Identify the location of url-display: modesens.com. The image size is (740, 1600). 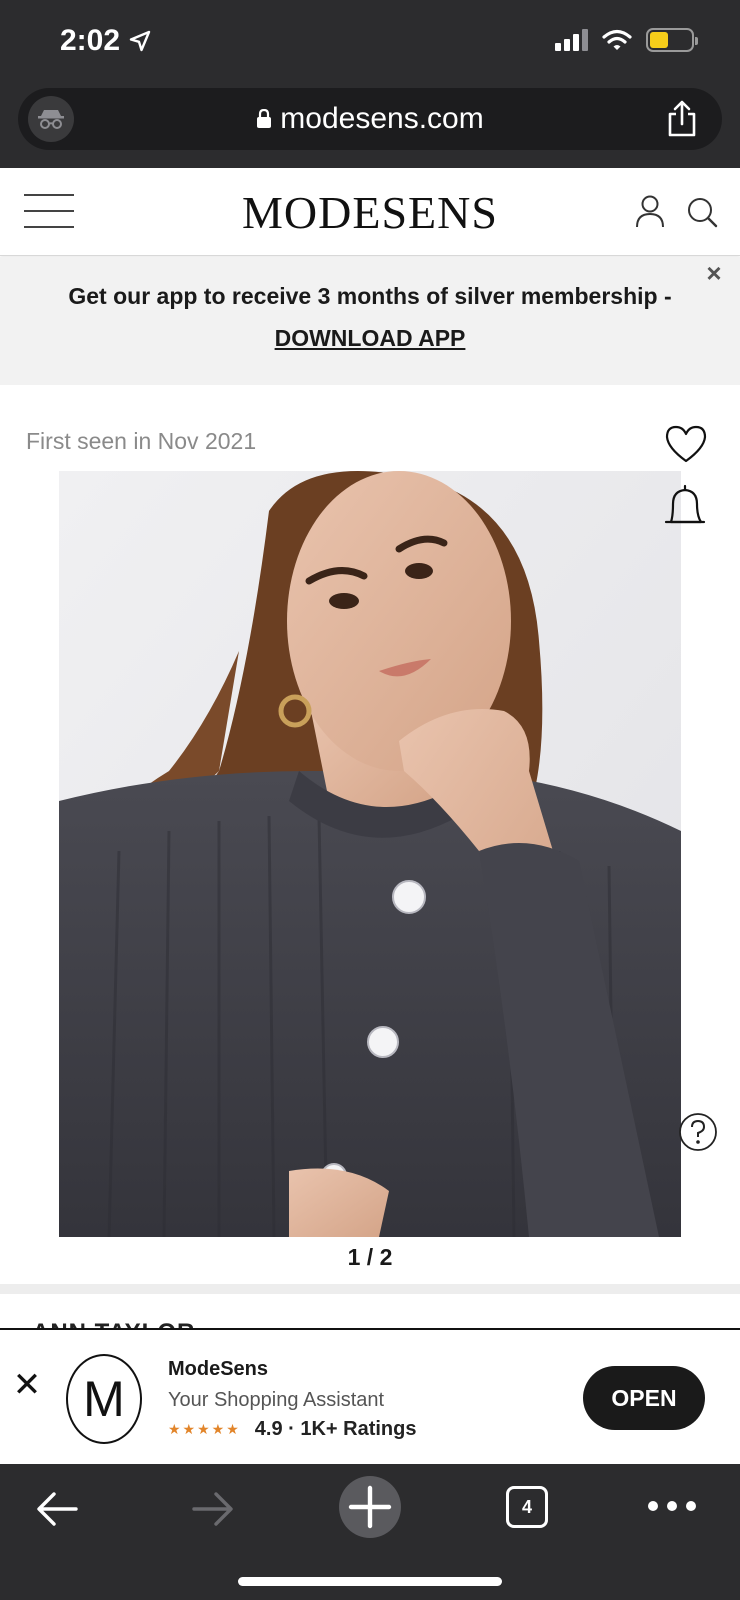
(370, 119).